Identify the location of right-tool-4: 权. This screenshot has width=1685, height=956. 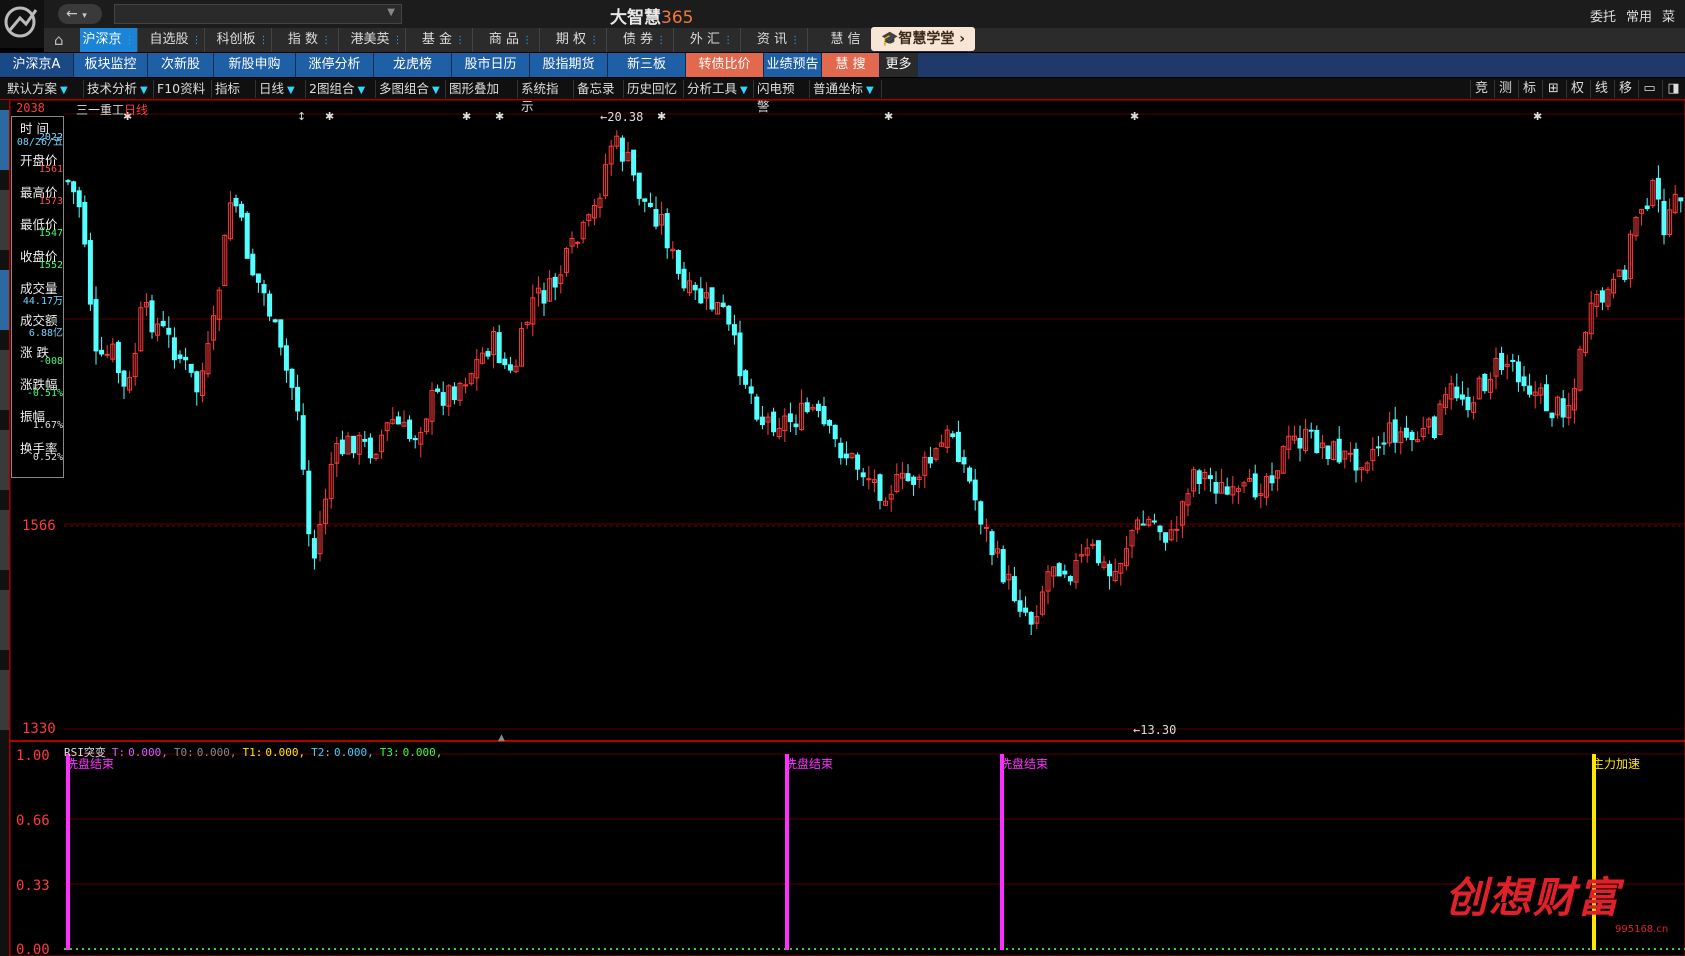
(1577, 89).